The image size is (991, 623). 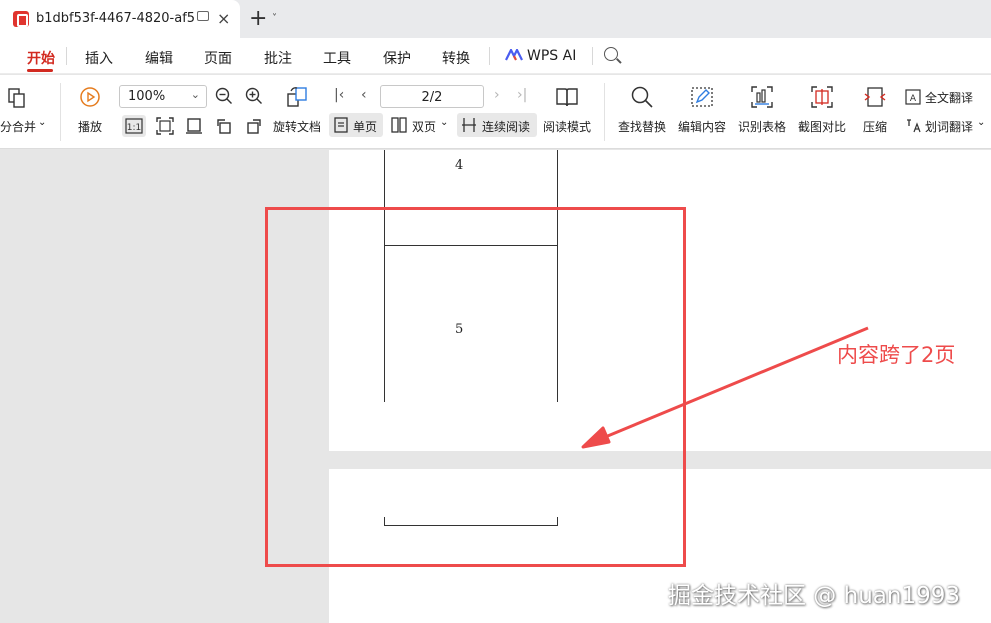 What do you see at coordinates (814, 596) in the screenshot?
I see `watermark: 掘金技术社区 @ huan1993` at bounding box center [814, 596].